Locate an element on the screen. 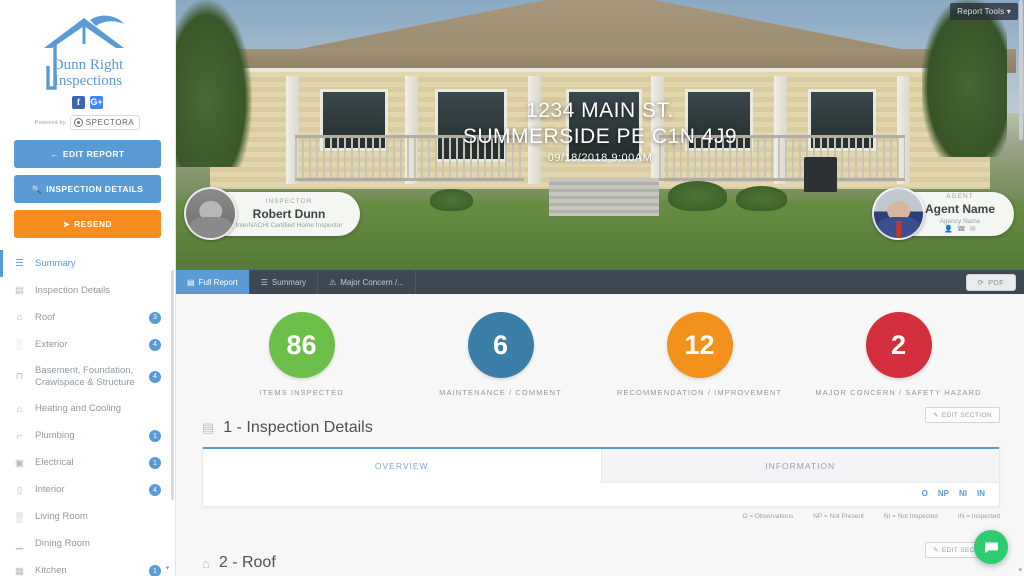 The height and width of the screenshot is (576, 1024). sidebar-item-inspection-details: ▤ Inspection Details is located at coordinates (87, 290).